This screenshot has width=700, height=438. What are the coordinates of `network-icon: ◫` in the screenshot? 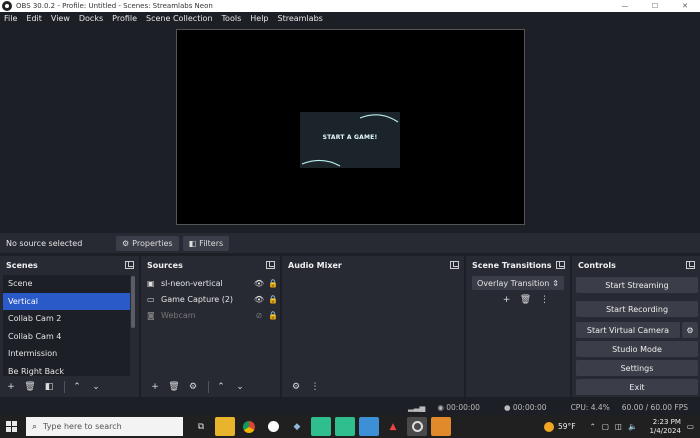 It's located at (618, 426).